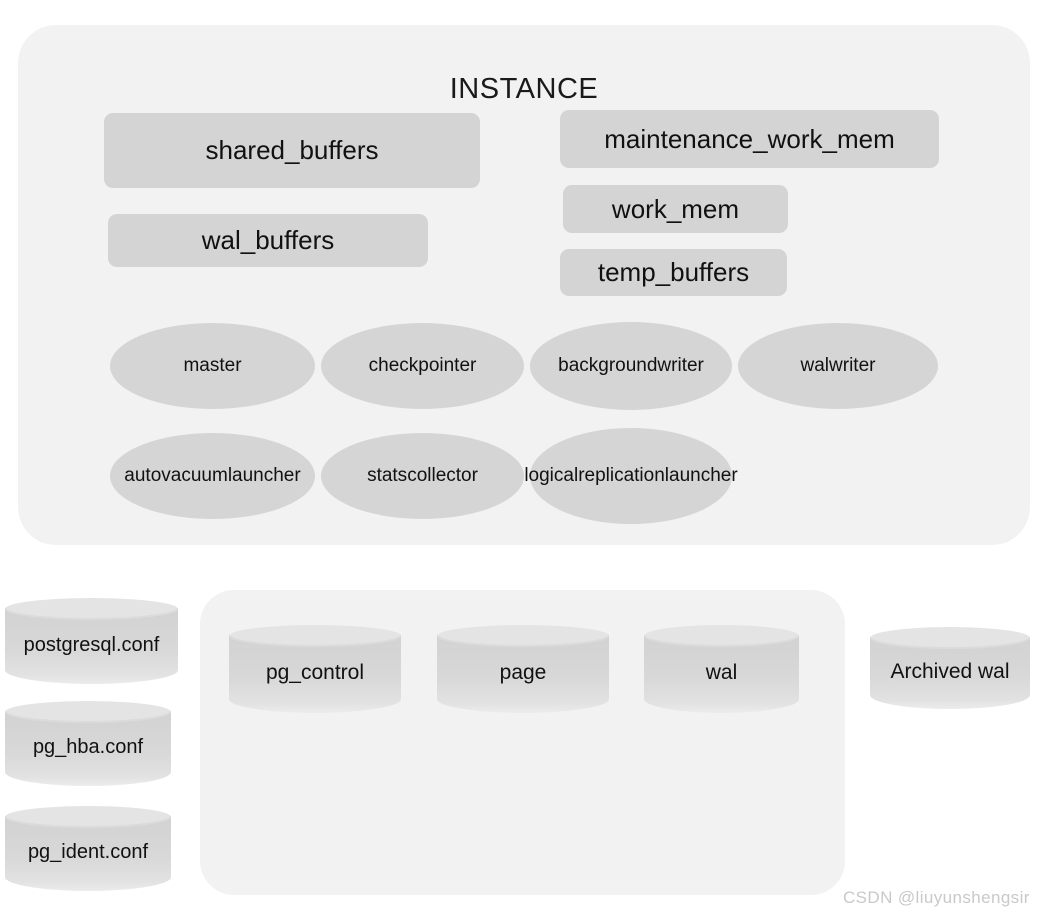 The height and width of the screenshot is (918, 1054). I want to click on watermark: CSDN @liuyunshengsir, so click(936, 897).